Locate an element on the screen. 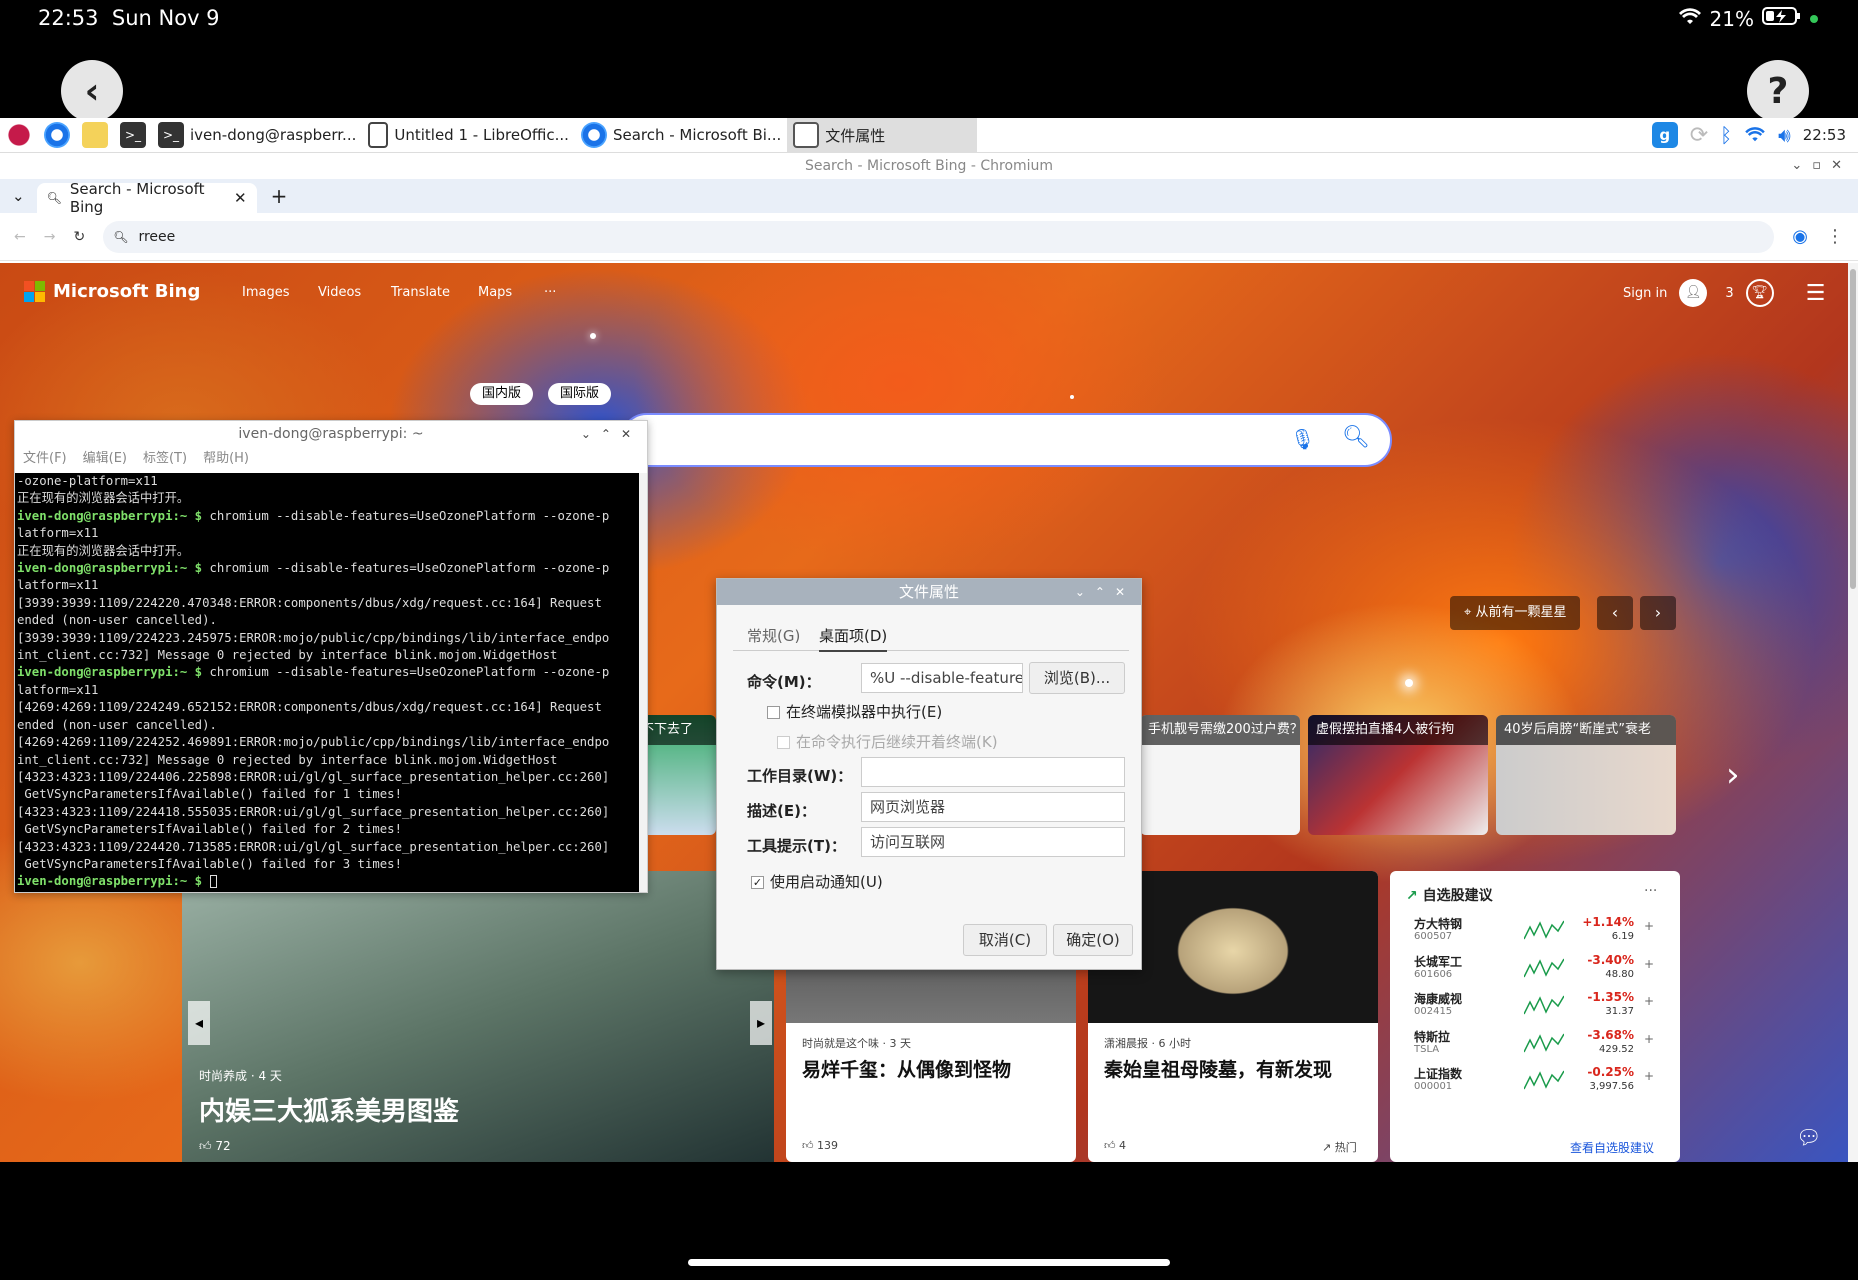 The width and height of the screenshot is (1858, 1280). reload-icon: ↻ is located at coordinates (79, 237).